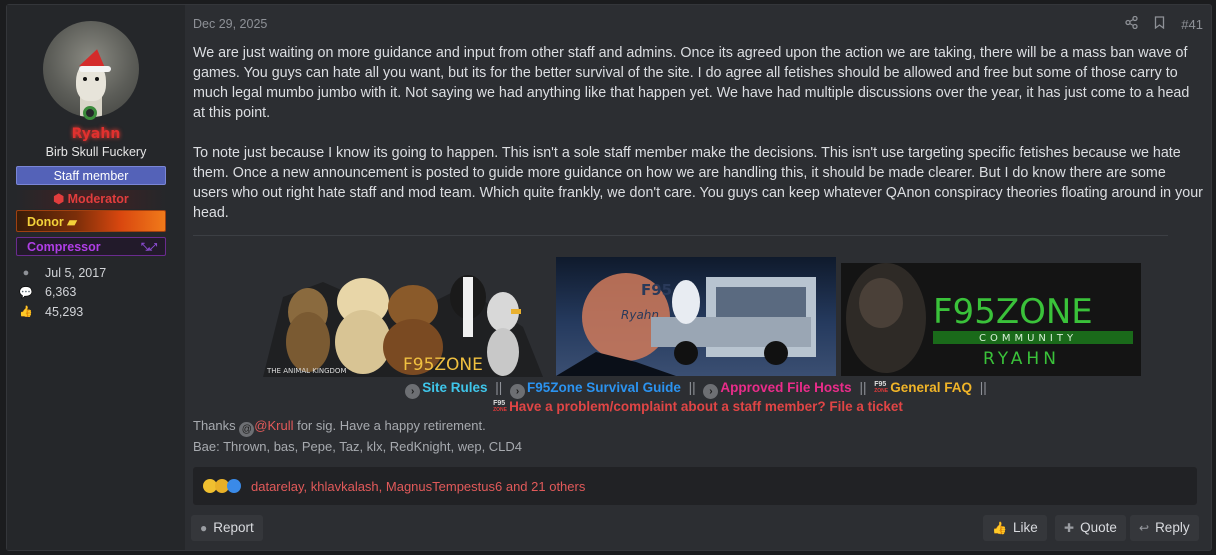 The width and height of the screenshot is (1216, 555). I want to click on avatar, so click(91, 69).